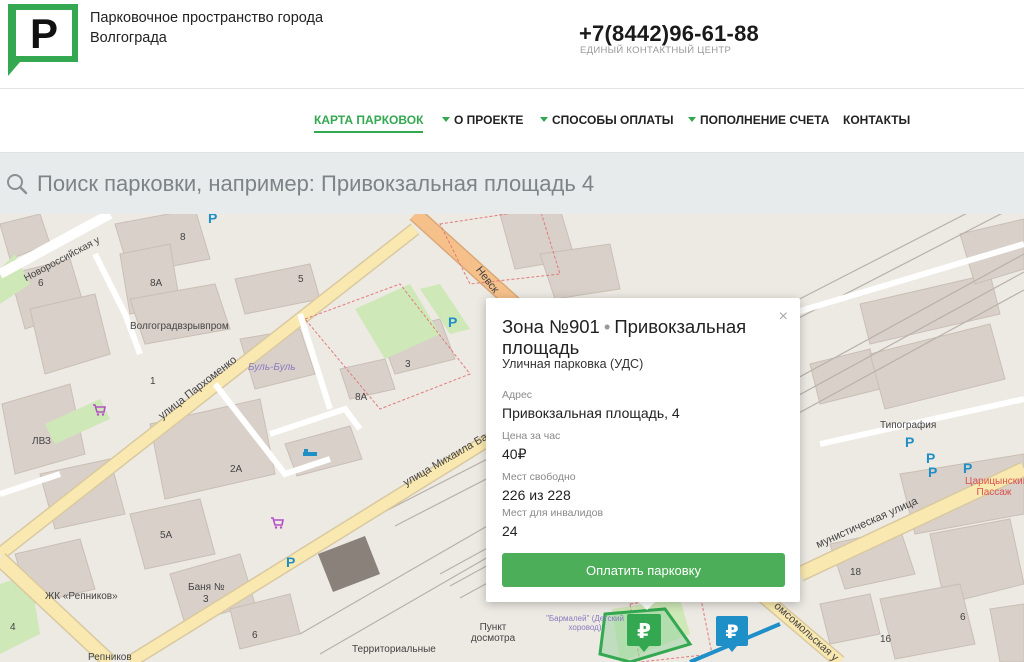 This screenshot has height=662, width=1024. Describe the element at coordinates (369, 123) in the screenshot. I see `nav-item-parking-map: КАРТА ПАРКОВОК` at that location.